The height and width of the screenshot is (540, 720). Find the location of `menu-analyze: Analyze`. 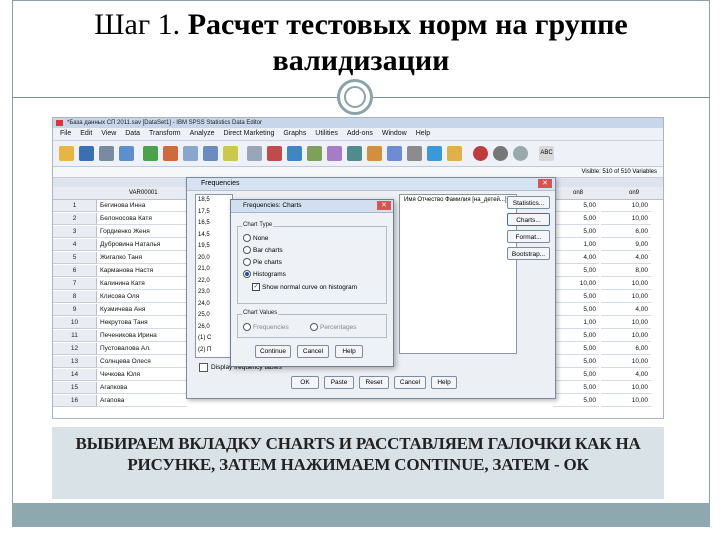

menu-analyze: Analyze is located at coordinates (202, 134).